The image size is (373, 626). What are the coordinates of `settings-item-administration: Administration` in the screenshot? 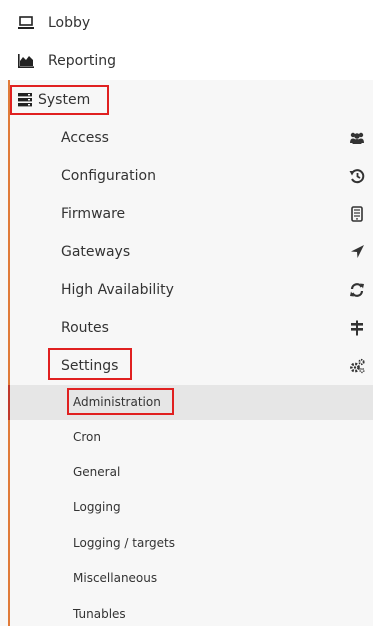 It's located at (190, 402).